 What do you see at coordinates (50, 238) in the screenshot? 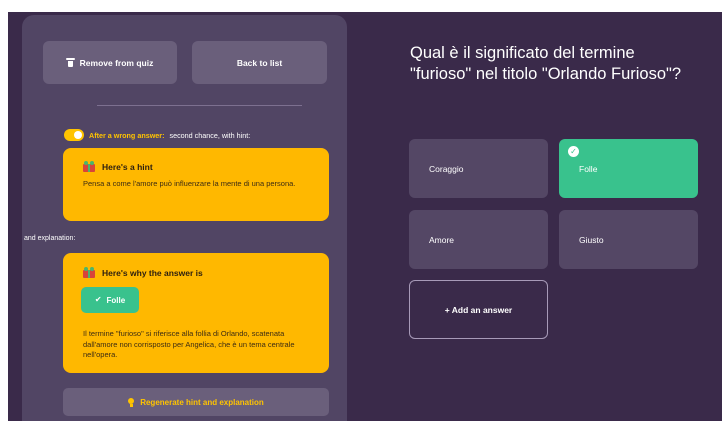
I see `explanation-label: and explanation:` at bounding box center [50, 238].